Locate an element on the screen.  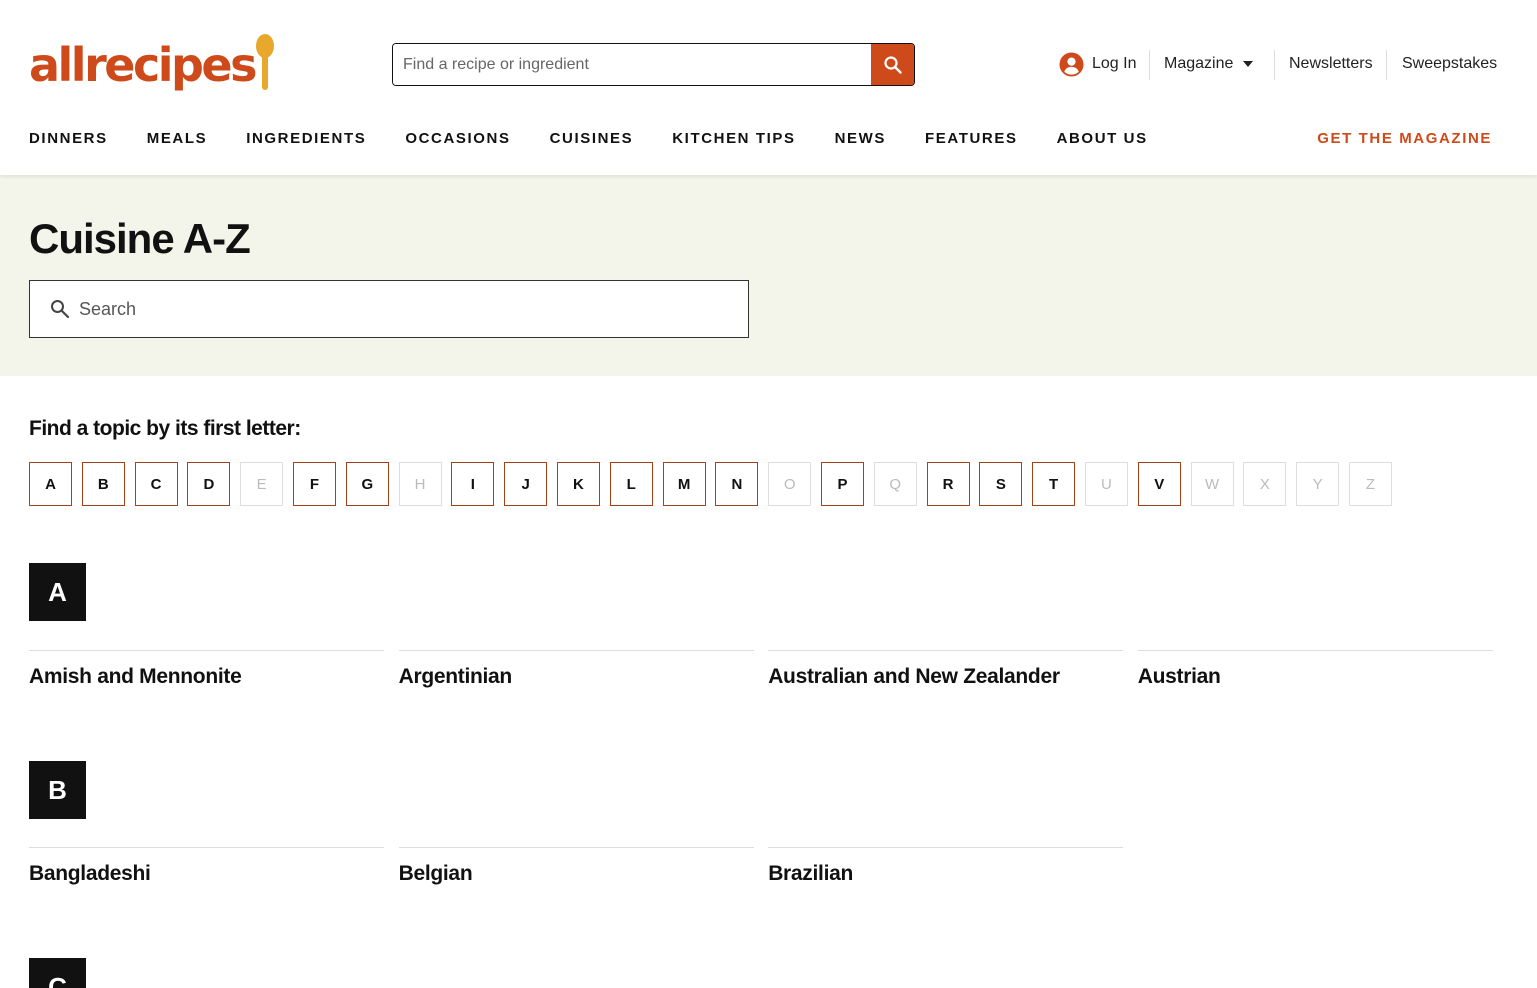
letter-button-l: L is located at coordinates (631, 484).